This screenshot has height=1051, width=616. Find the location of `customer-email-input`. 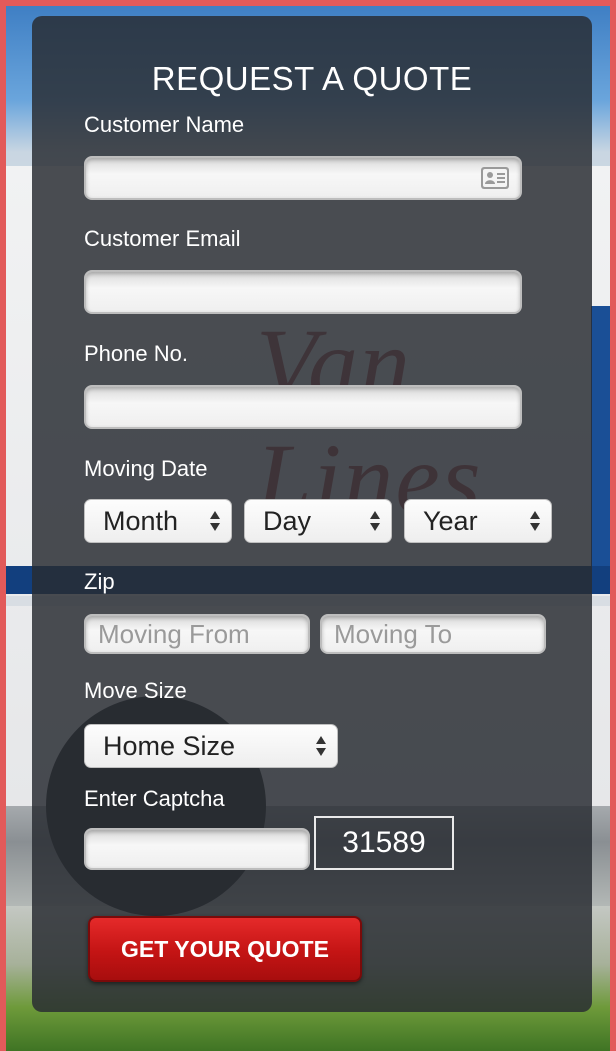

customer-email-input is located at coordinates (303, 292).